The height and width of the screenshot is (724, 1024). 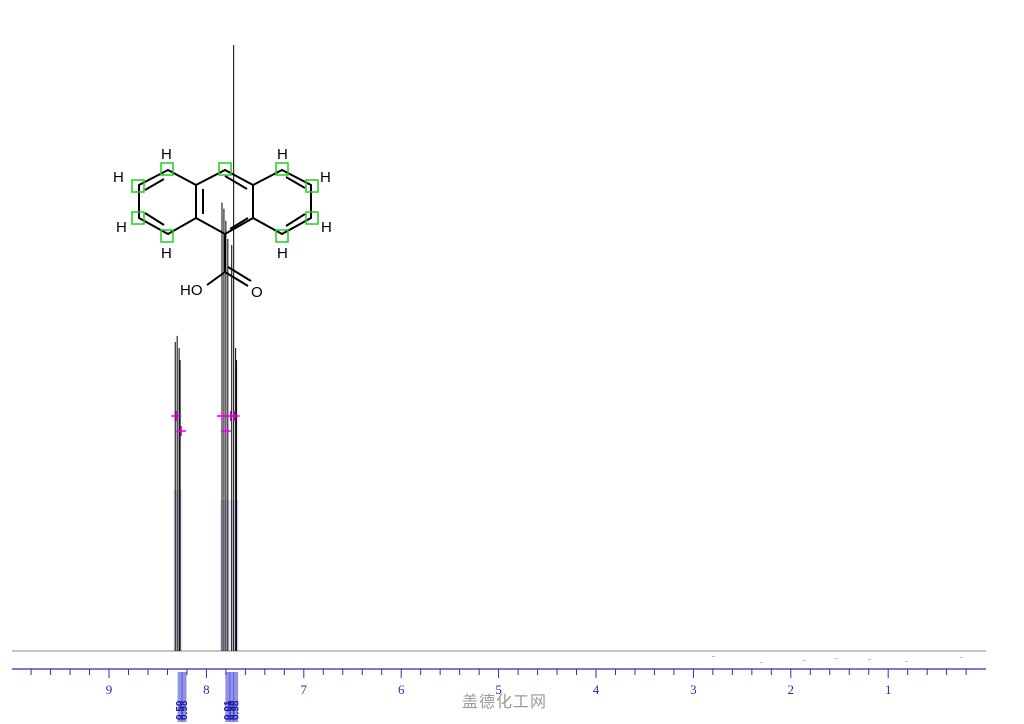 What do you see at coordinates (206, 689) in the screenshot?
I see `x-axis-tick-label: 8` at bounding box center [206, 689].